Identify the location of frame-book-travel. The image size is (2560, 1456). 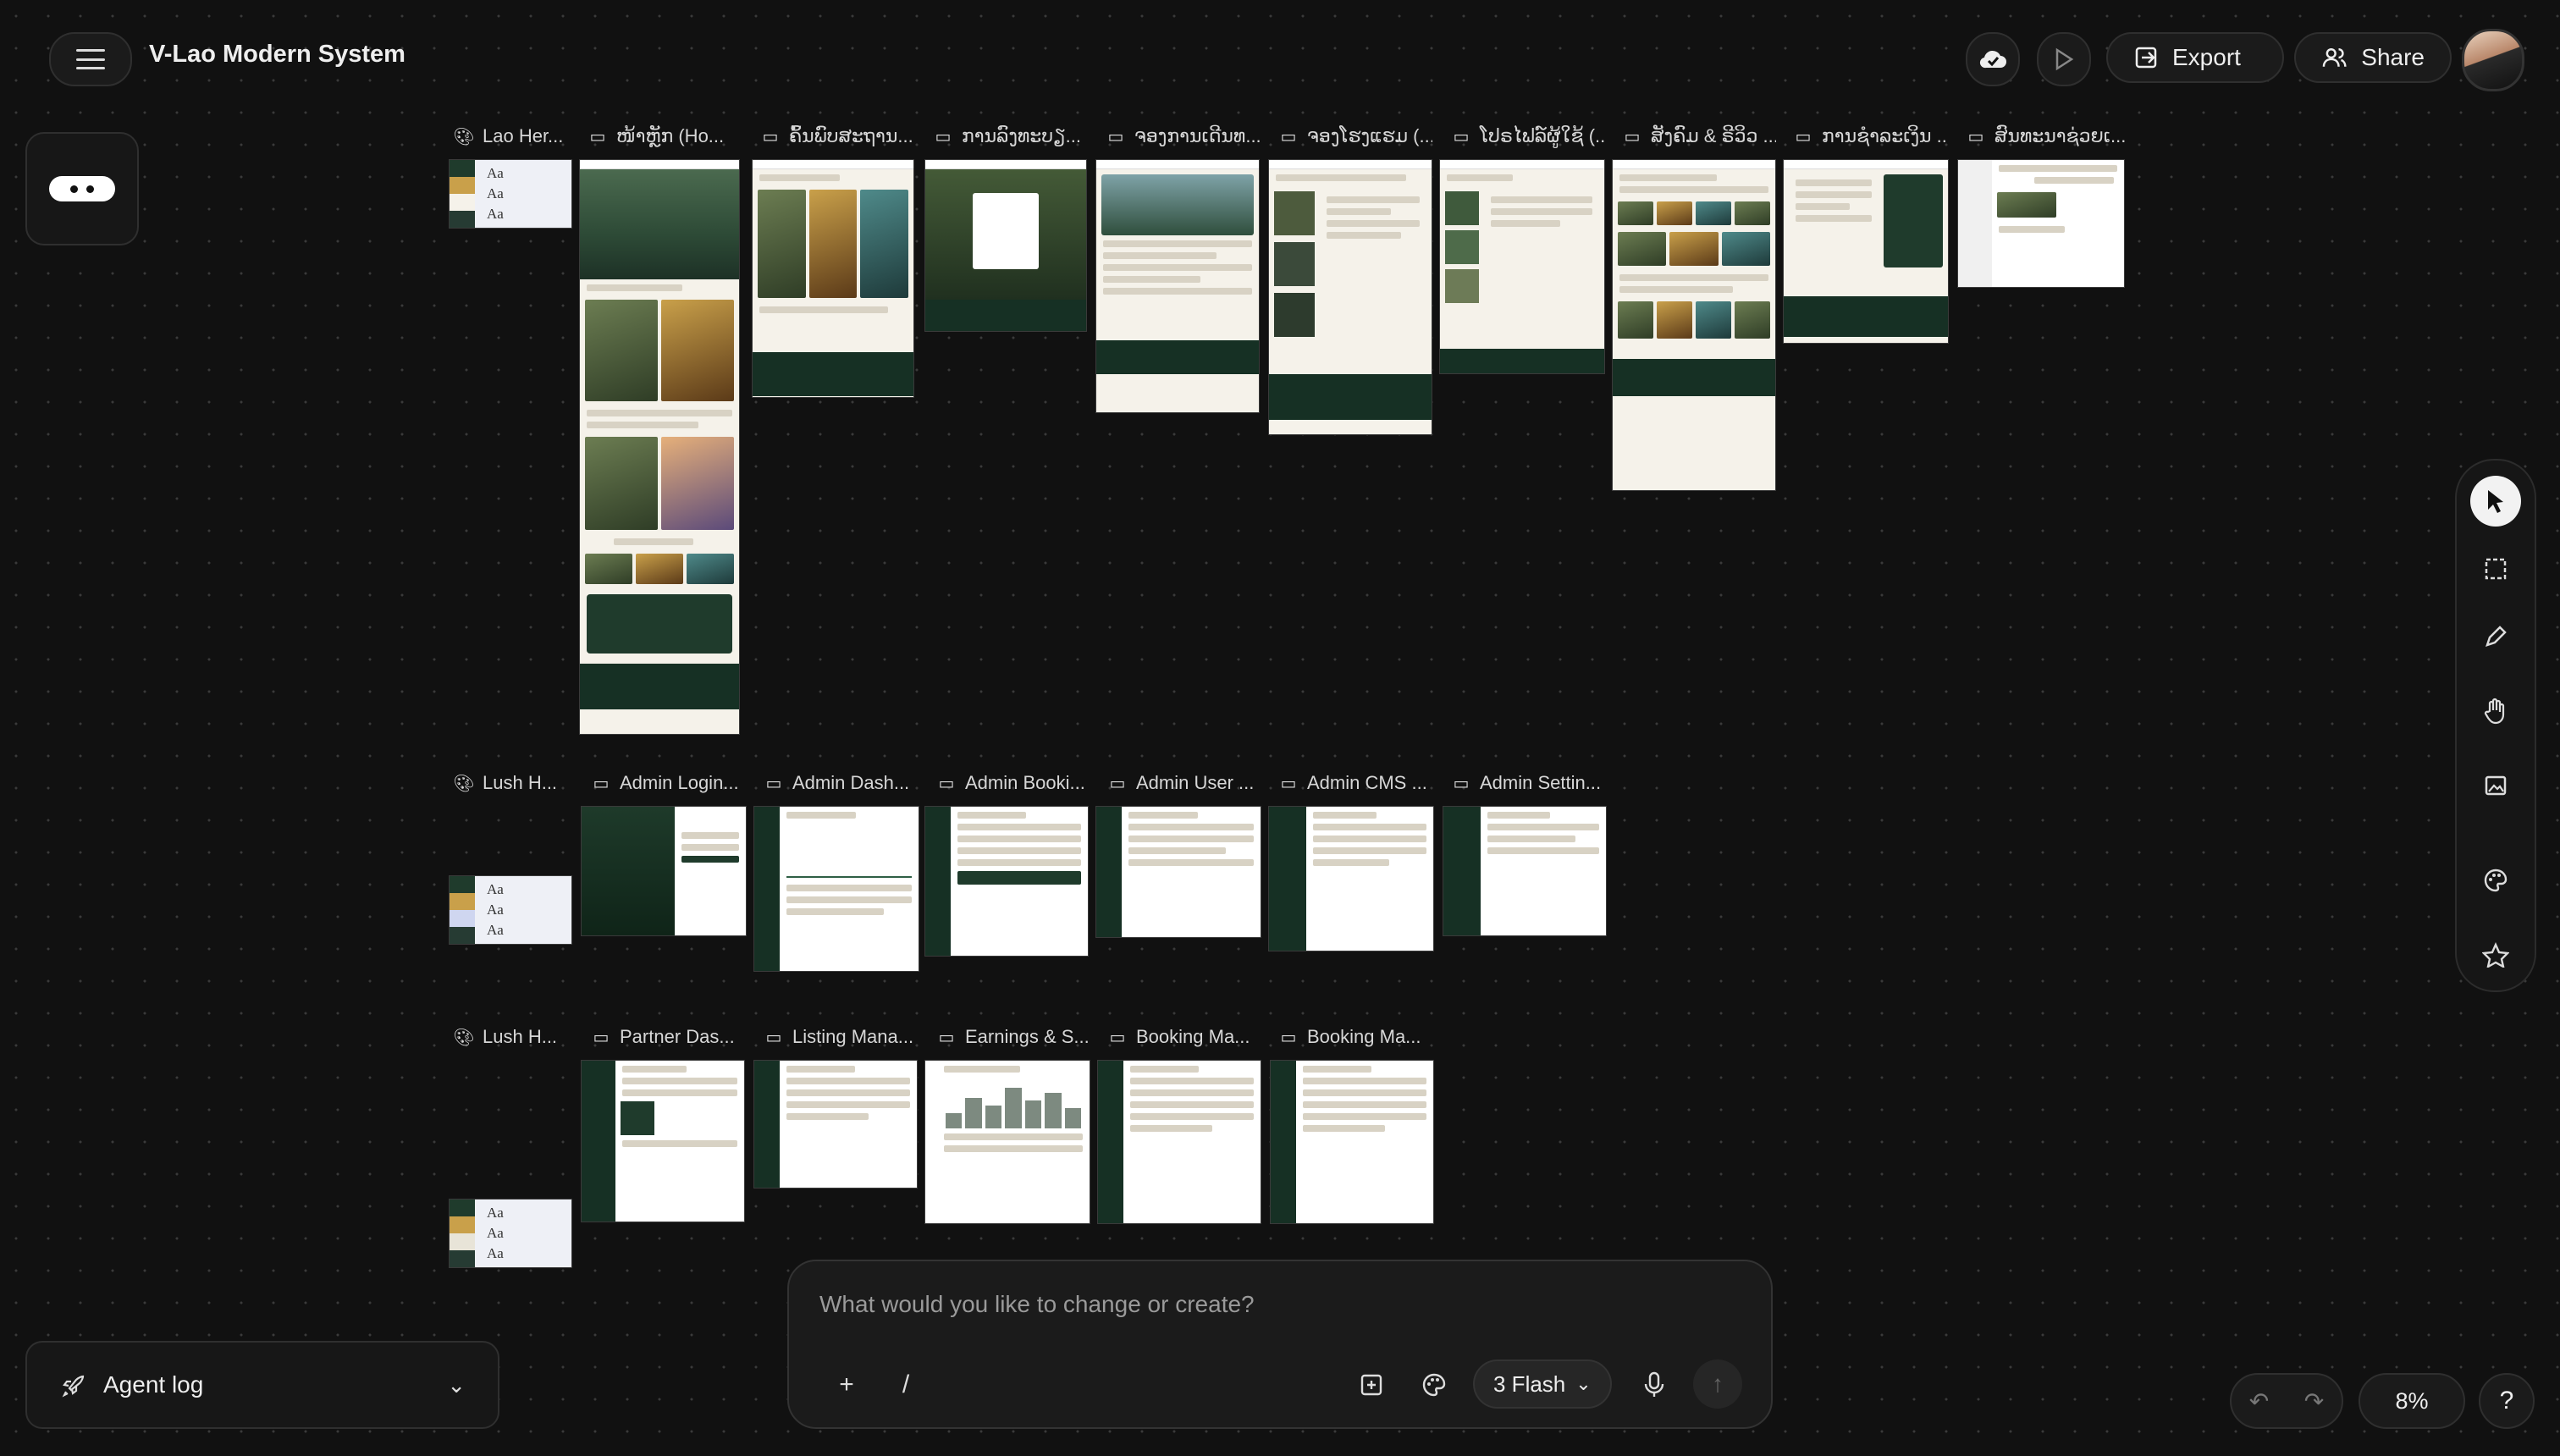
(1177, 286).